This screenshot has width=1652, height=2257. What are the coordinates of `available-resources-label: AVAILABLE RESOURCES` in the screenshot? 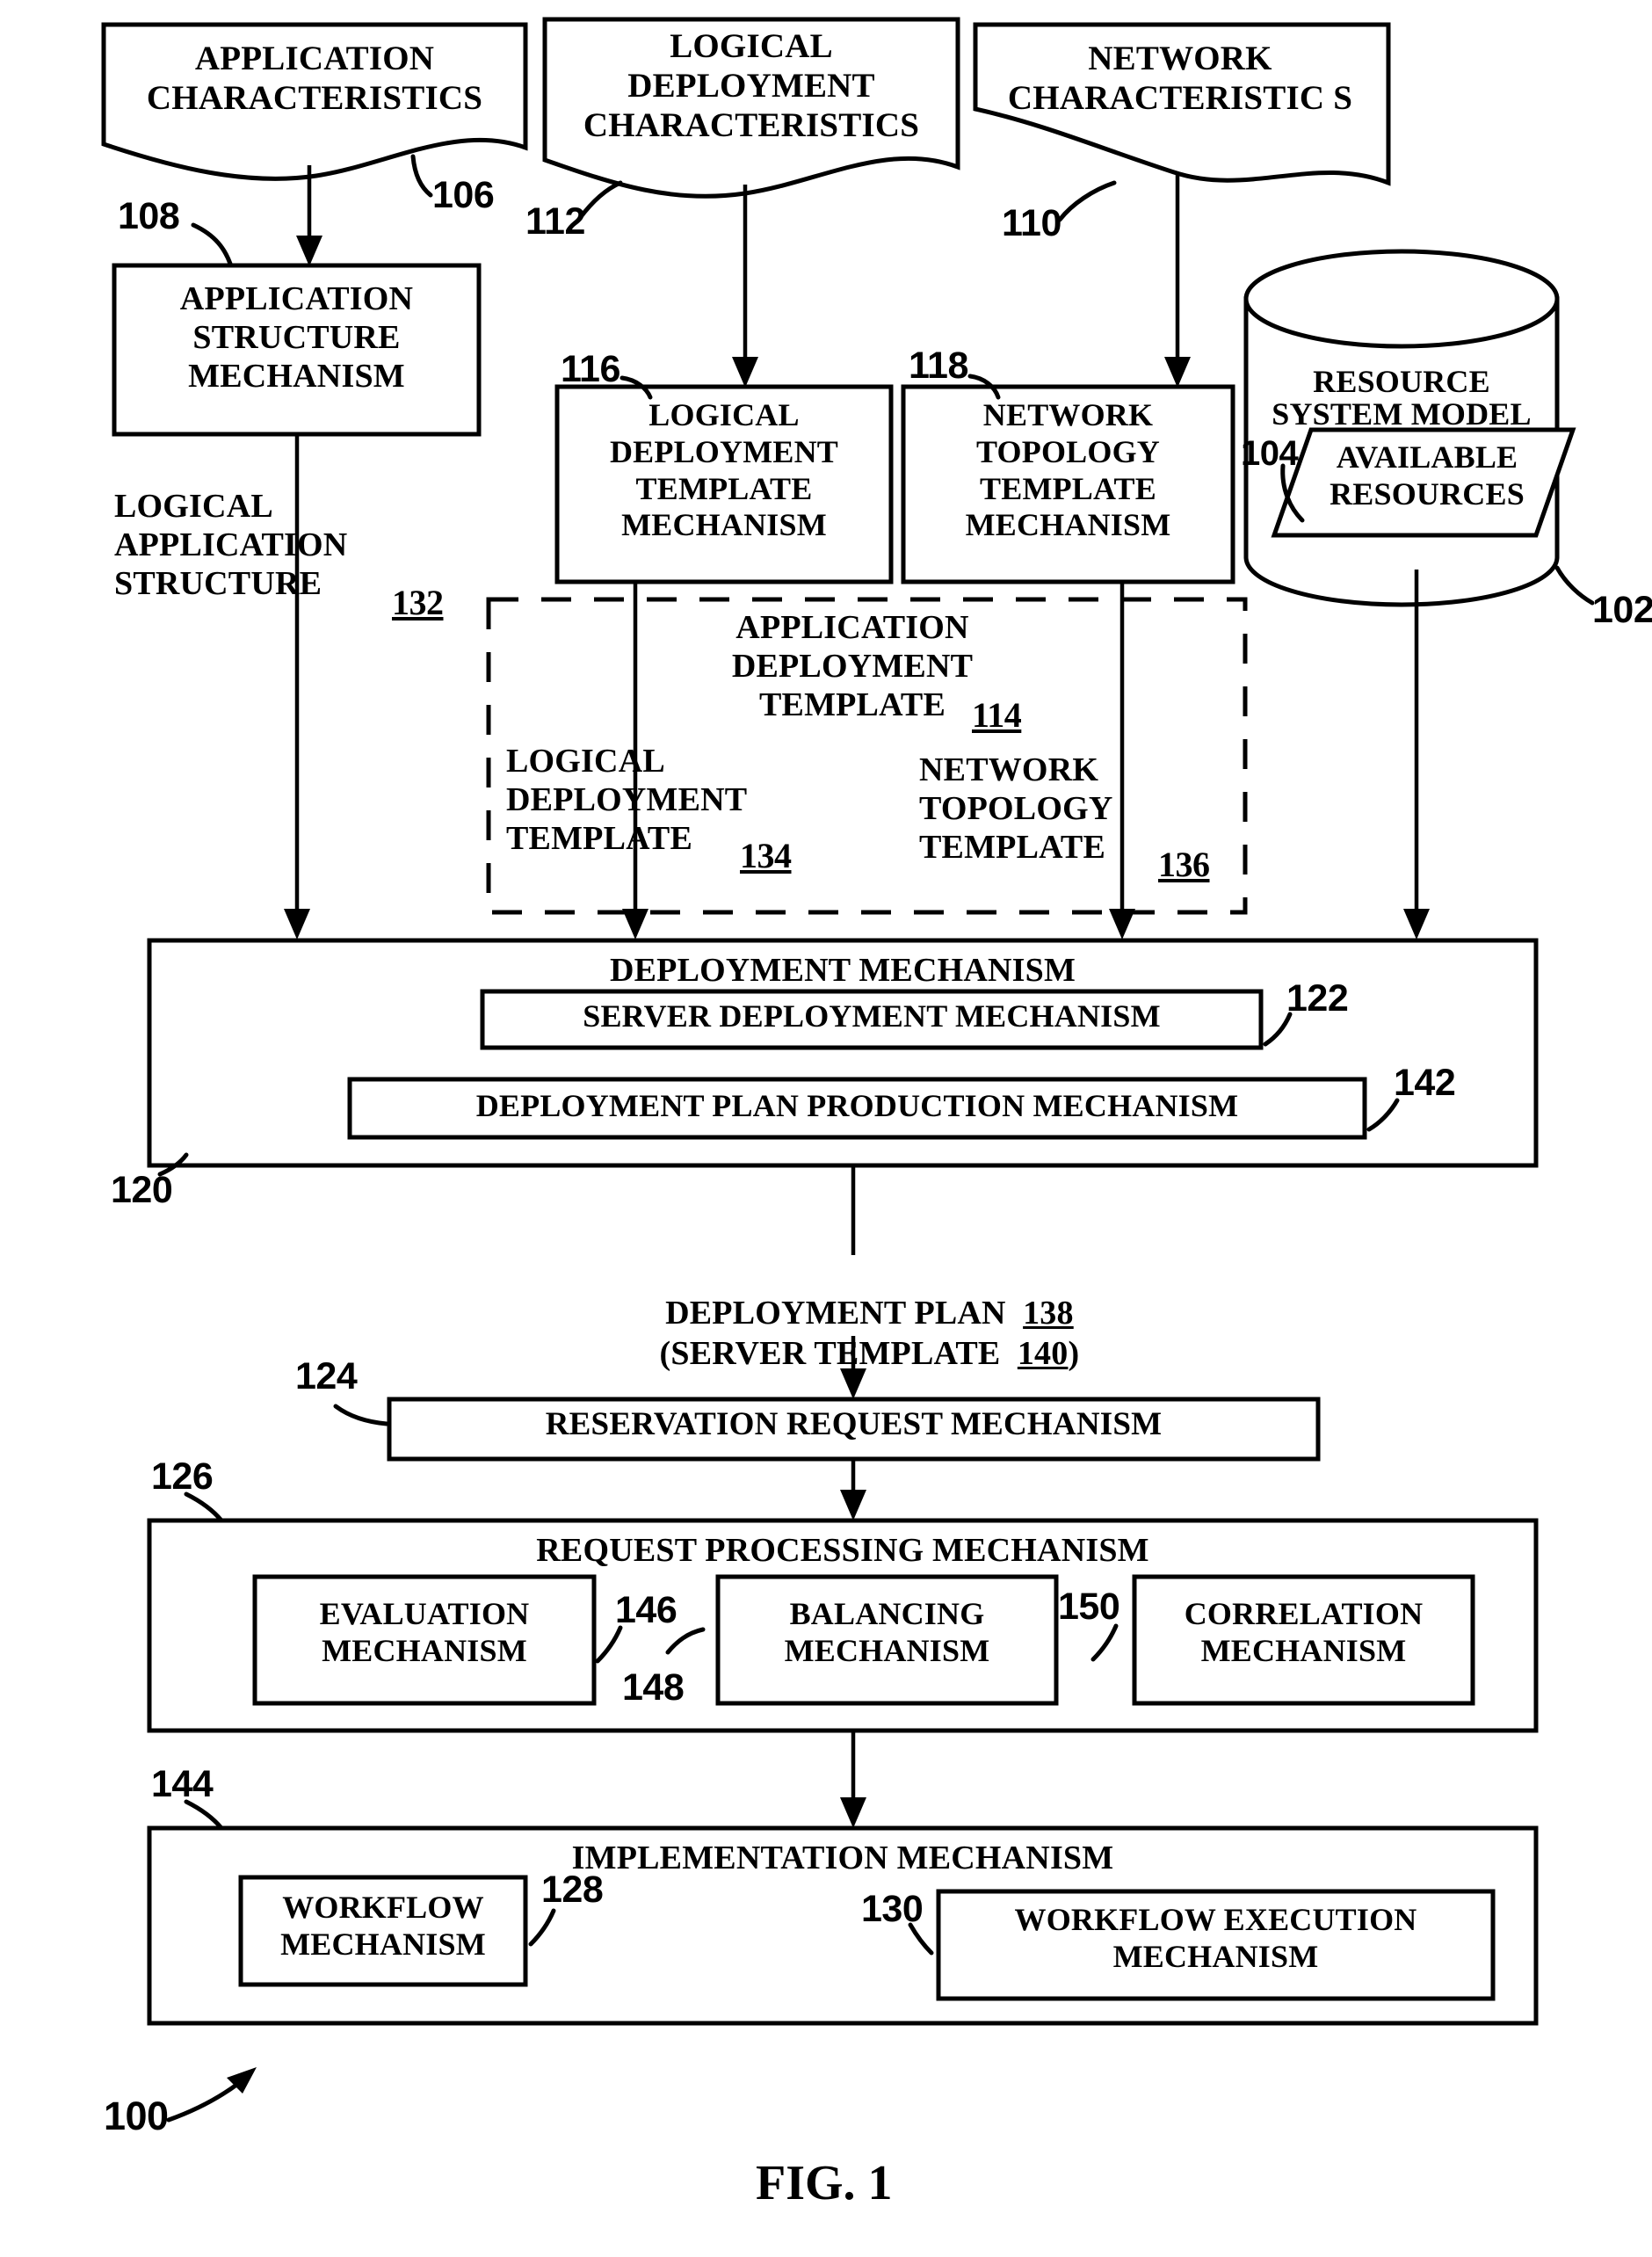 It's located at (1427, 476).